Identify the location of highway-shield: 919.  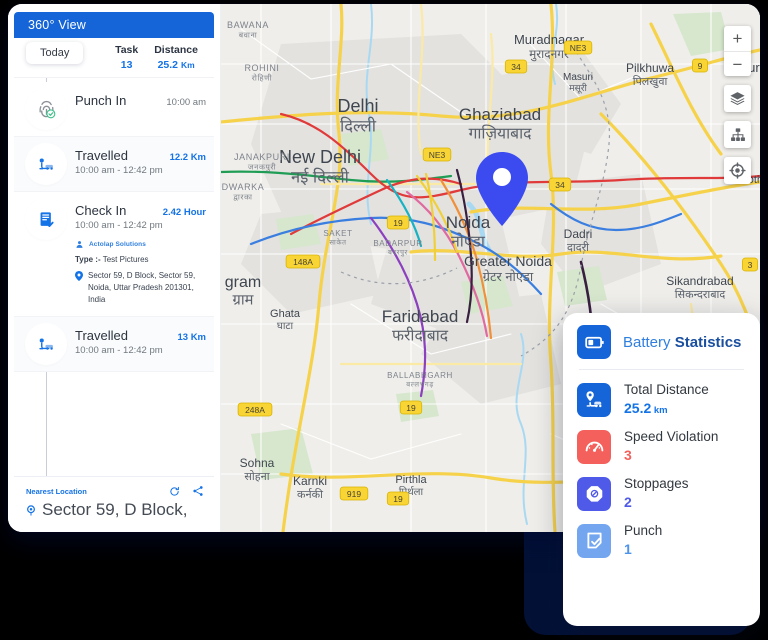
(354, 493).